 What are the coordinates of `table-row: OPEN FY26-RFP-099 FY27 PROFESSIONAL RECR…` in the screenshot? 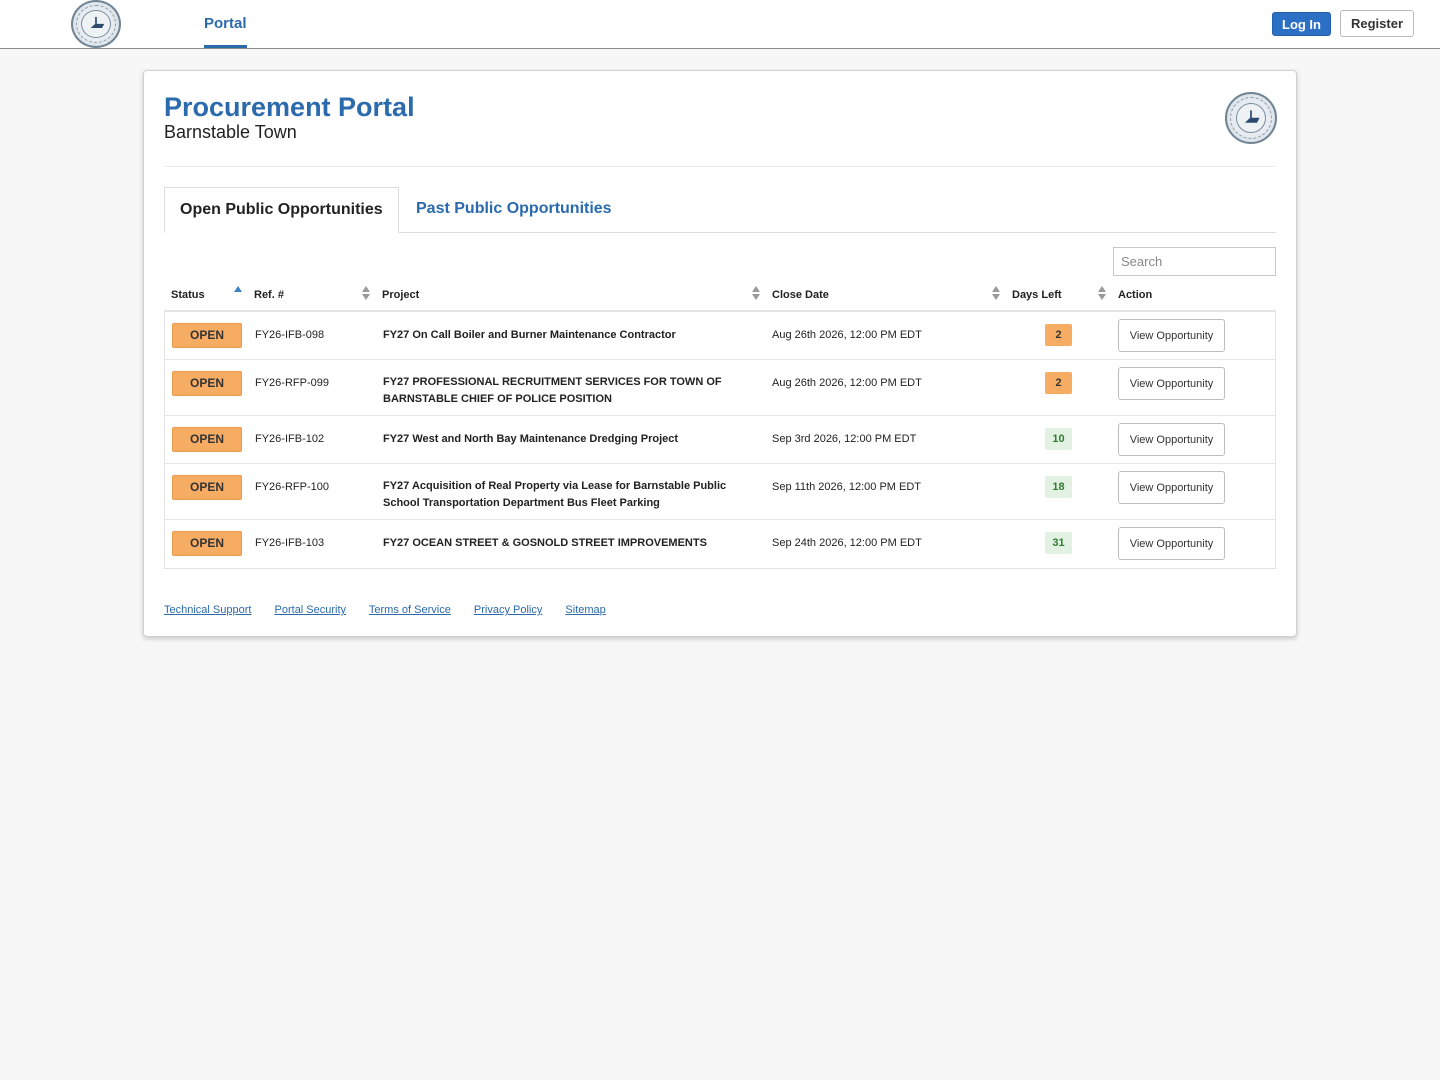 It's located at (720, 388).